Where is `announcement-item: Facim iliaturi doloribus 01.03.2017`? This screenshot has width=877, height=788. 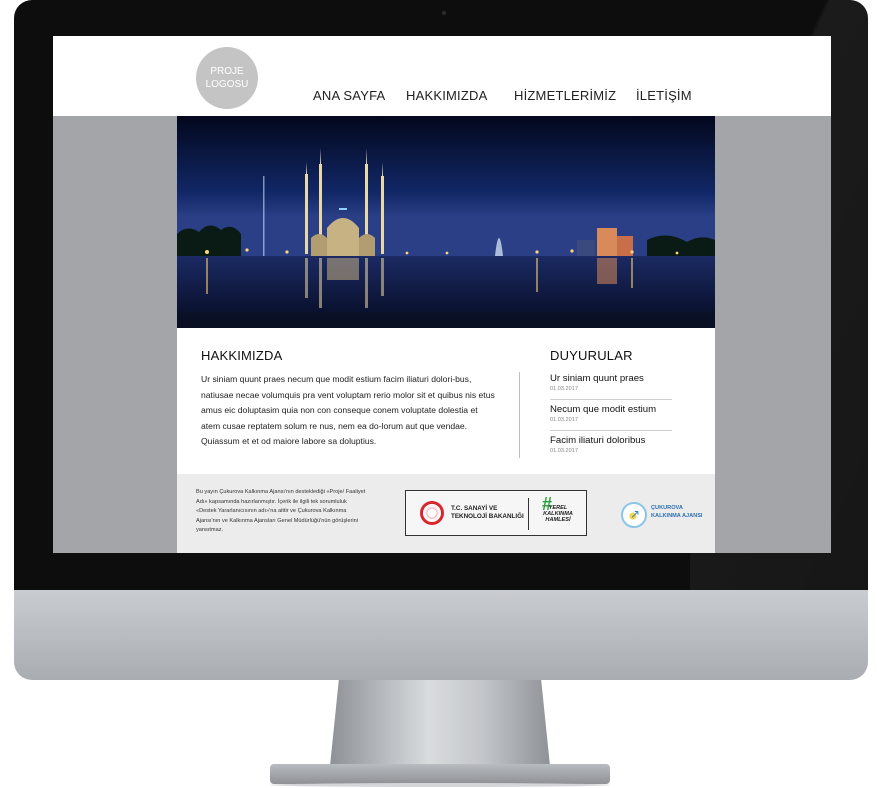
announcement-item: Facim iliaturi doloribus 01.03.2017 is located at coordinates (611, 448).